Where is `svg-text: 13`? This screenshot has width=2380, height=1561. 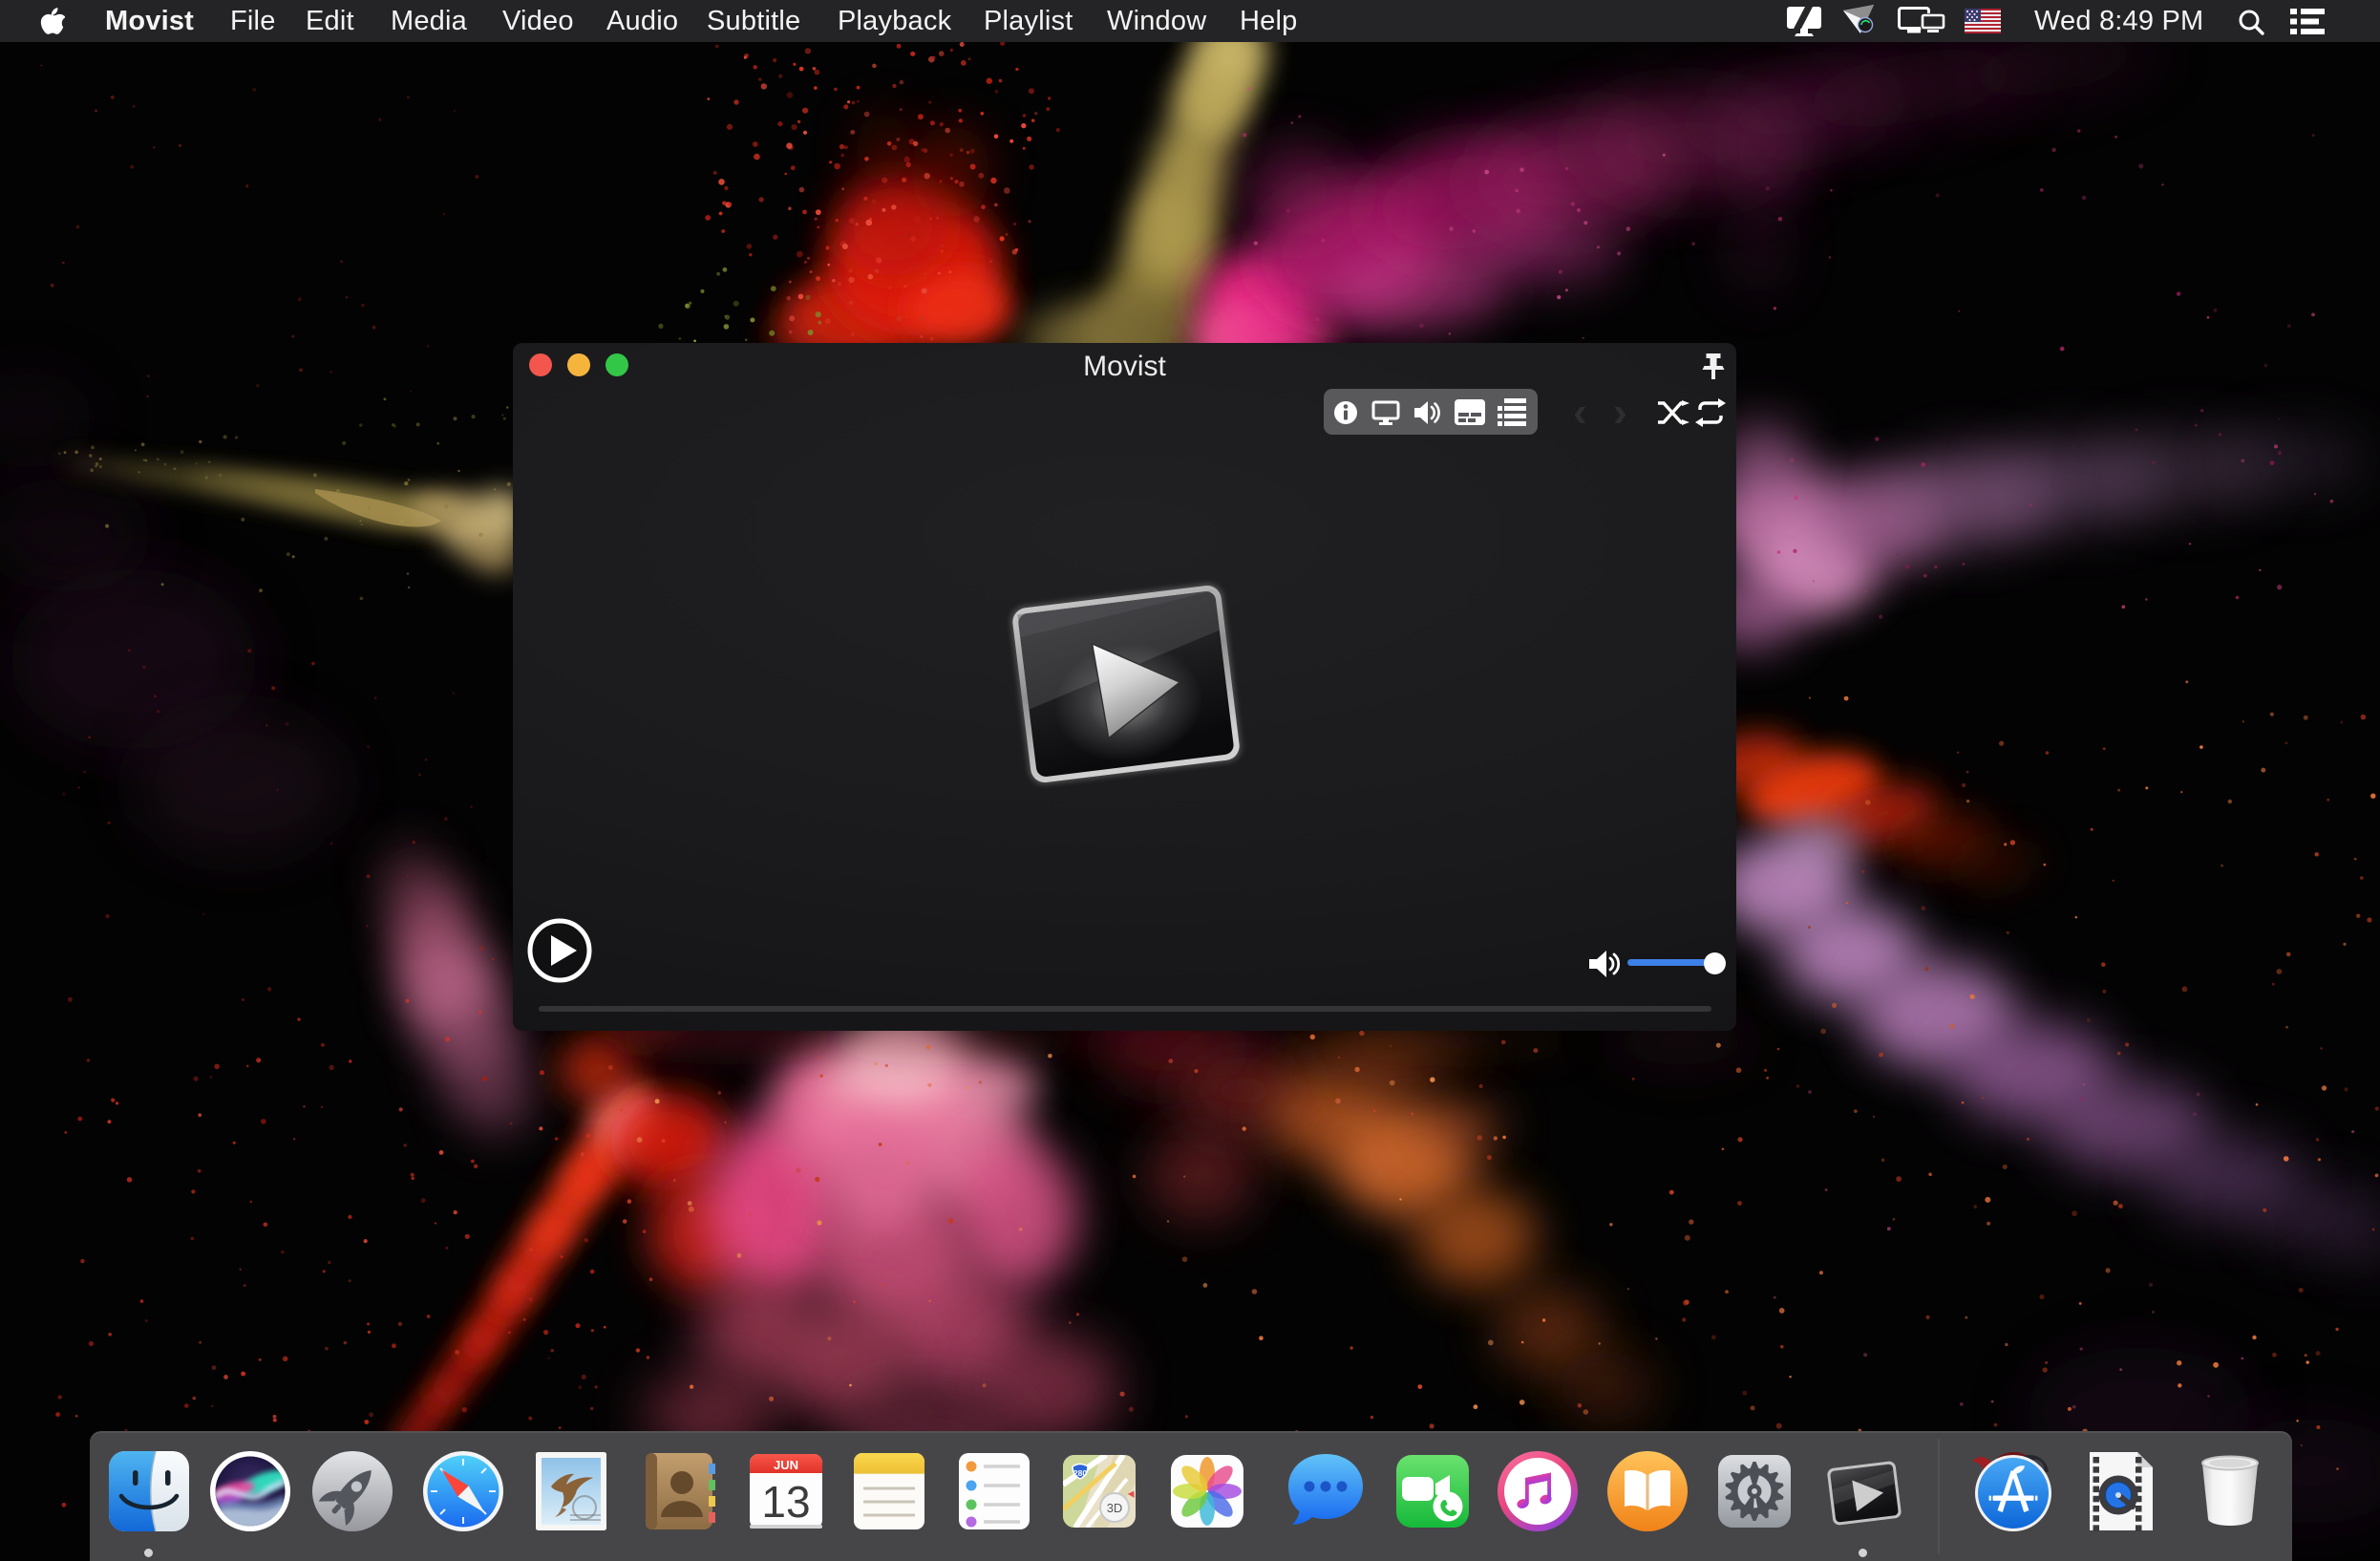
svg-text: 13 is located at coordinates (785, 1502).